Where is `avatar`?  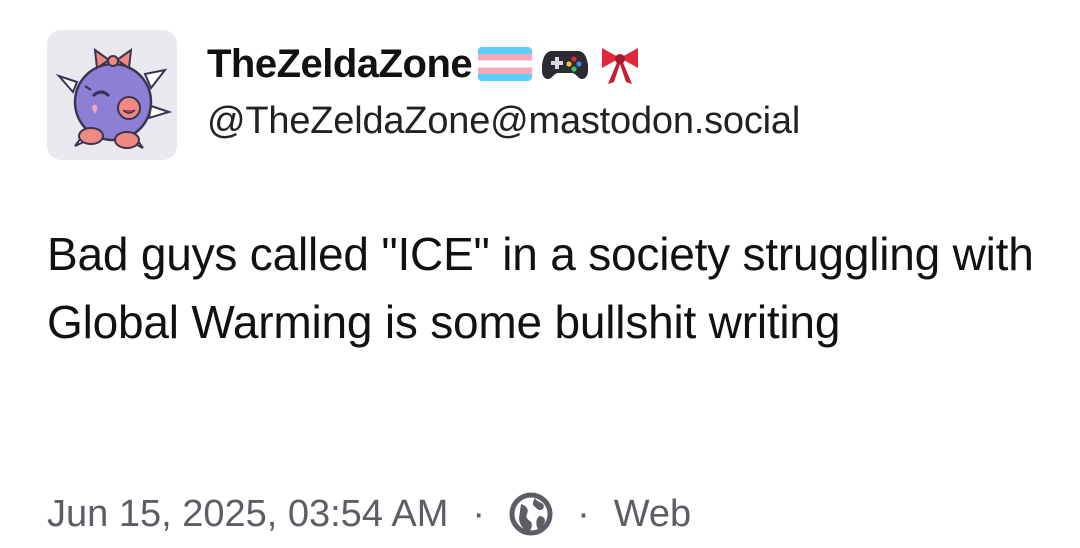 avatar is located at coordinates (112, 95).